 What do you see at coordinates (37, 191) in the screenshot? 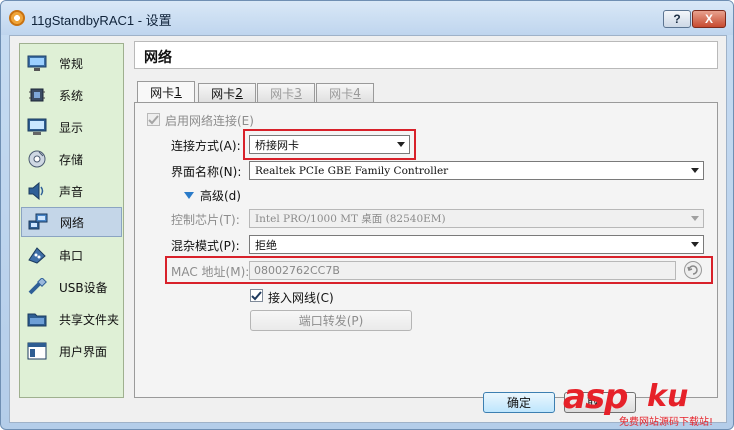
I see `audio-speaker-icon` at bounding box center [37, 191].